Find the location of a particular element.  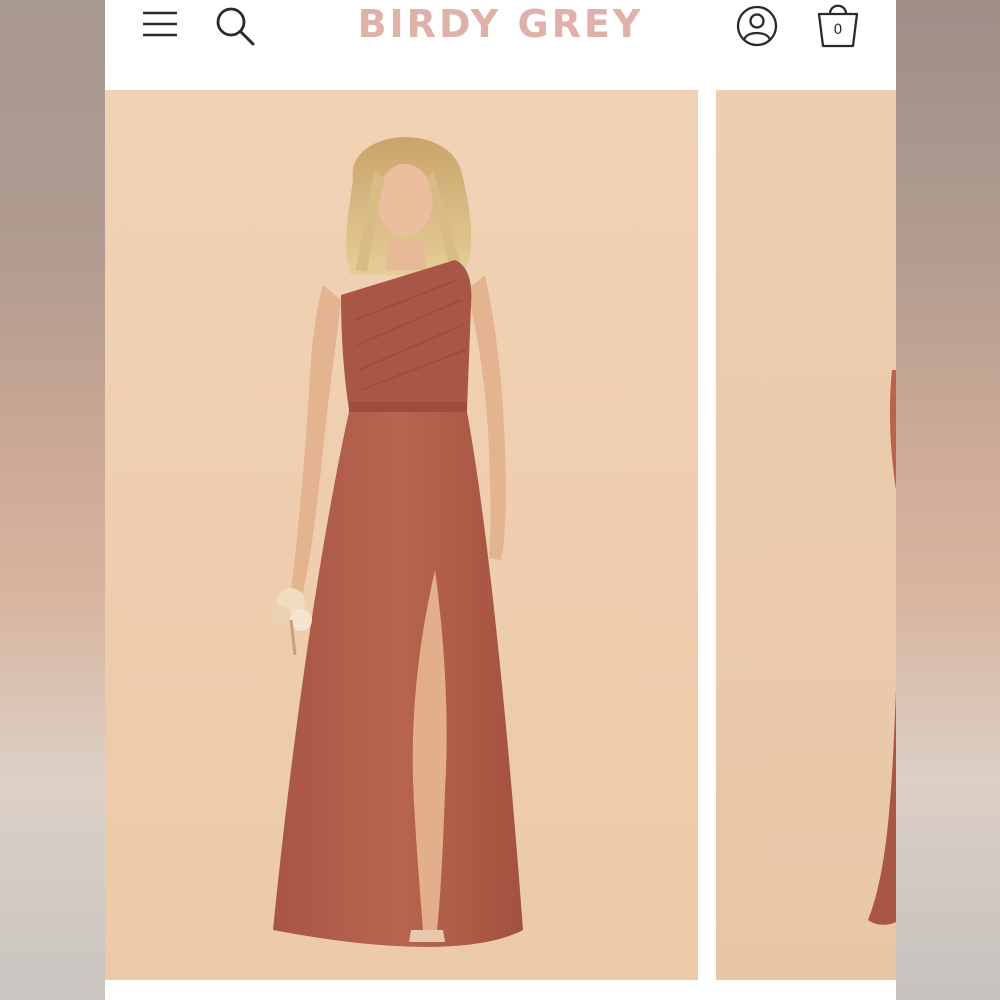

cart-count: 0 is located at coordinates (838, 30).